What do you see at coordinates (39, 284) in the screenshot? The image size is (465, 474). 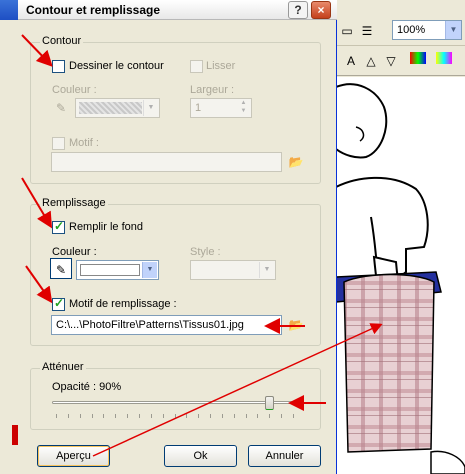 I see `arrow-to-fill-pattern` at bounding box center [39, 284].